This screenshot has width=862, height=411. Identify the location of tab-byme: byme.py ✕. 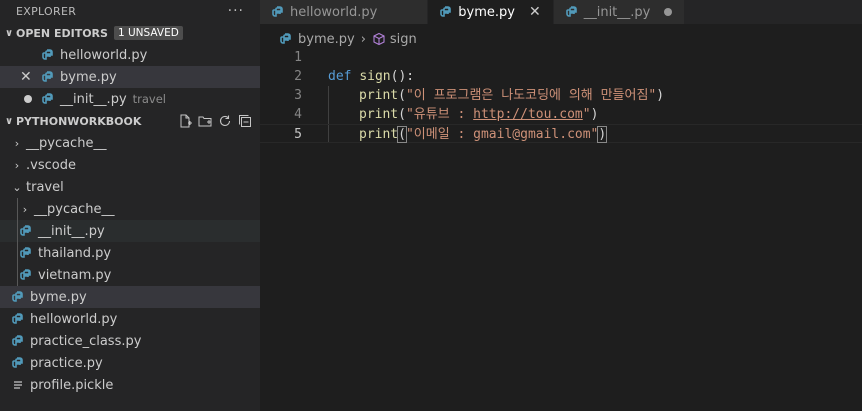
(491, 12).